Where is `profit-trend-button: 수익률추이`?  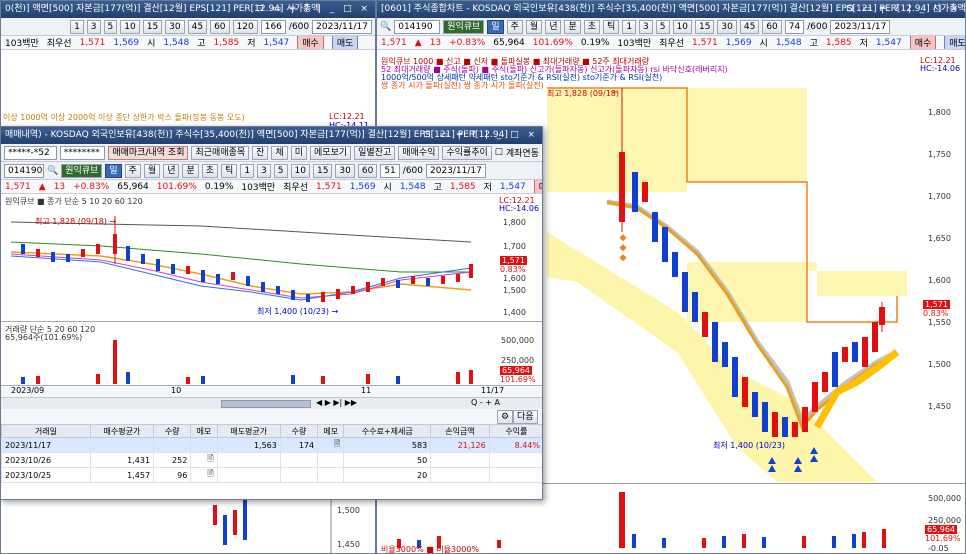
profit-trend-button: 수익률추이 is located at coordinates (467, 152).